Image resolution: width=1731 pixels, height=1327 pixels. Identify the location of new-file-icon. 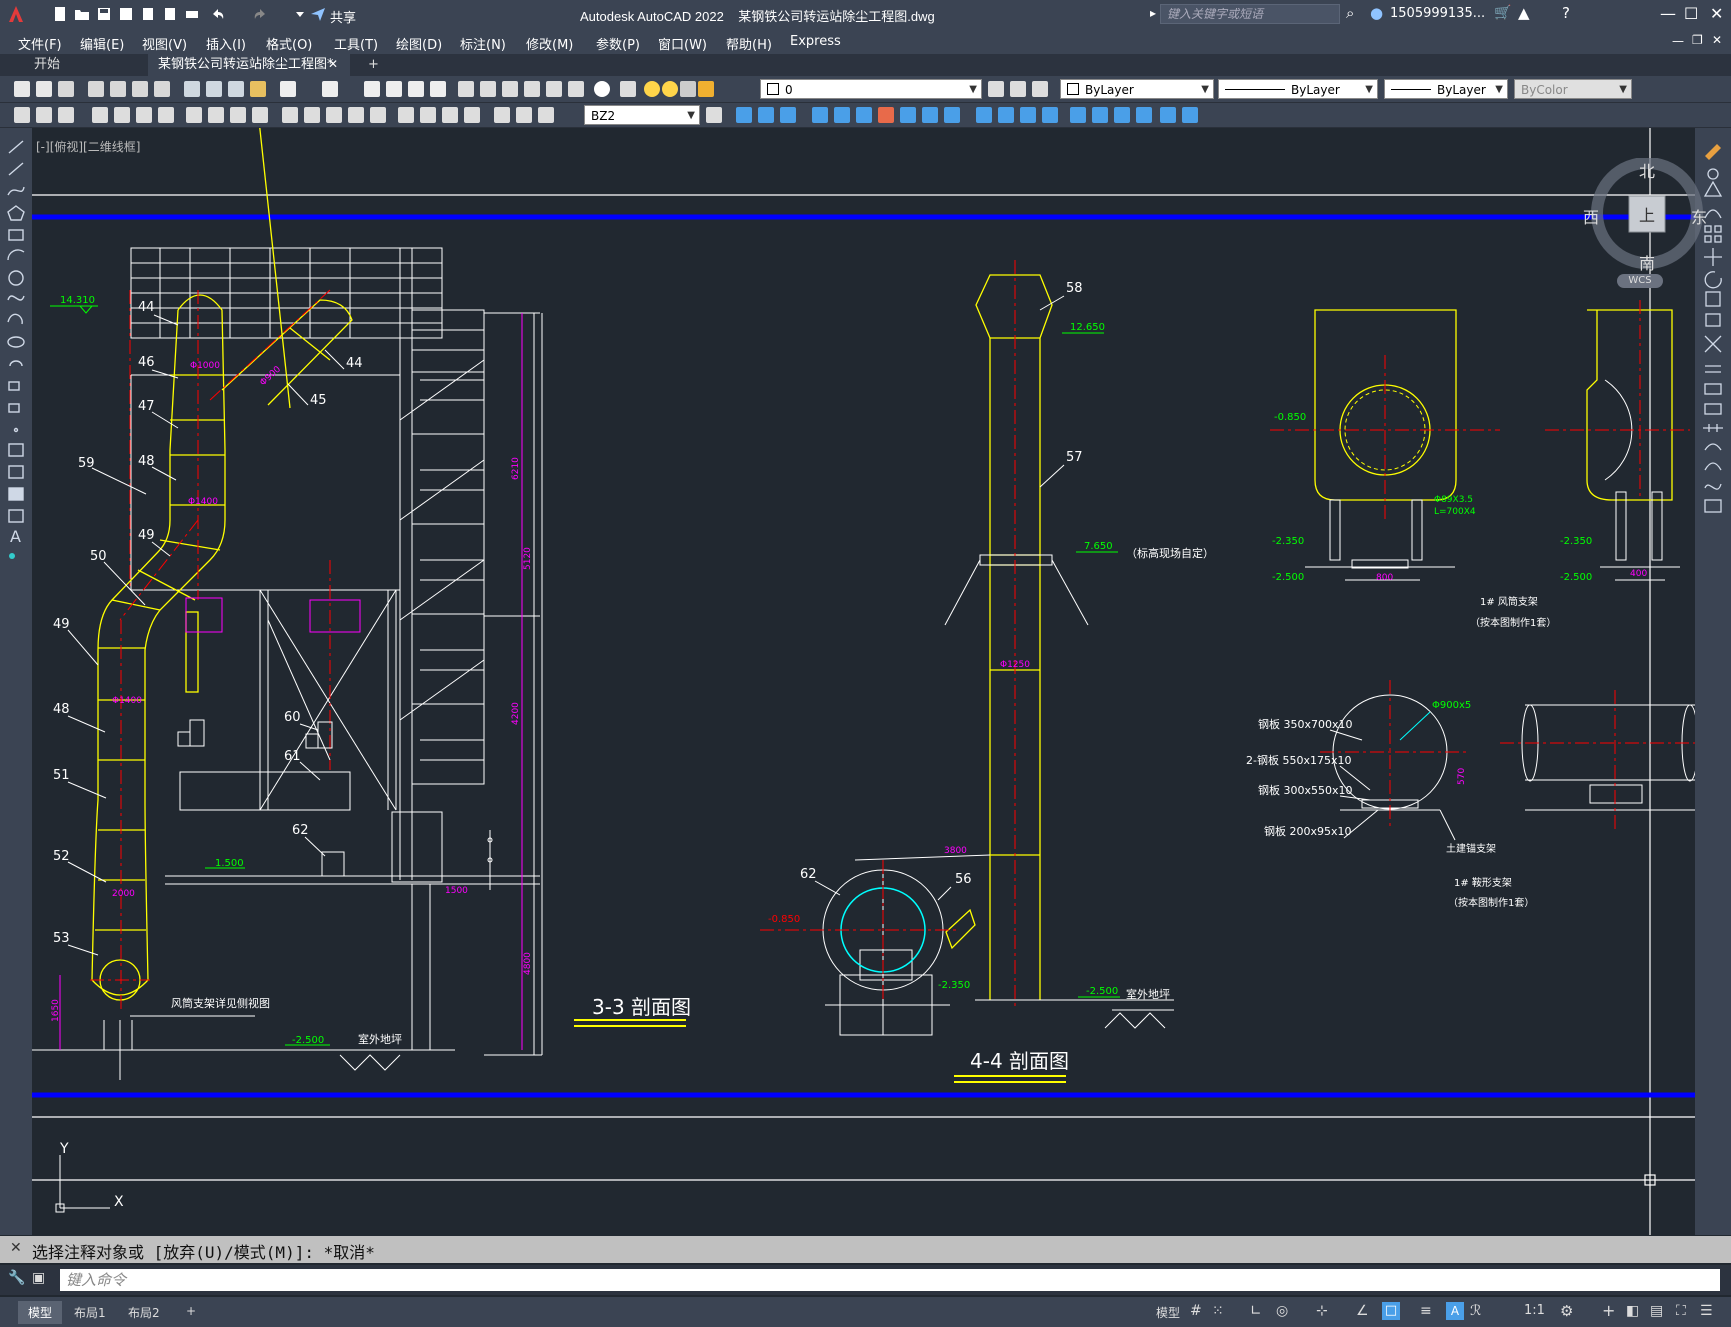
(60, 14).